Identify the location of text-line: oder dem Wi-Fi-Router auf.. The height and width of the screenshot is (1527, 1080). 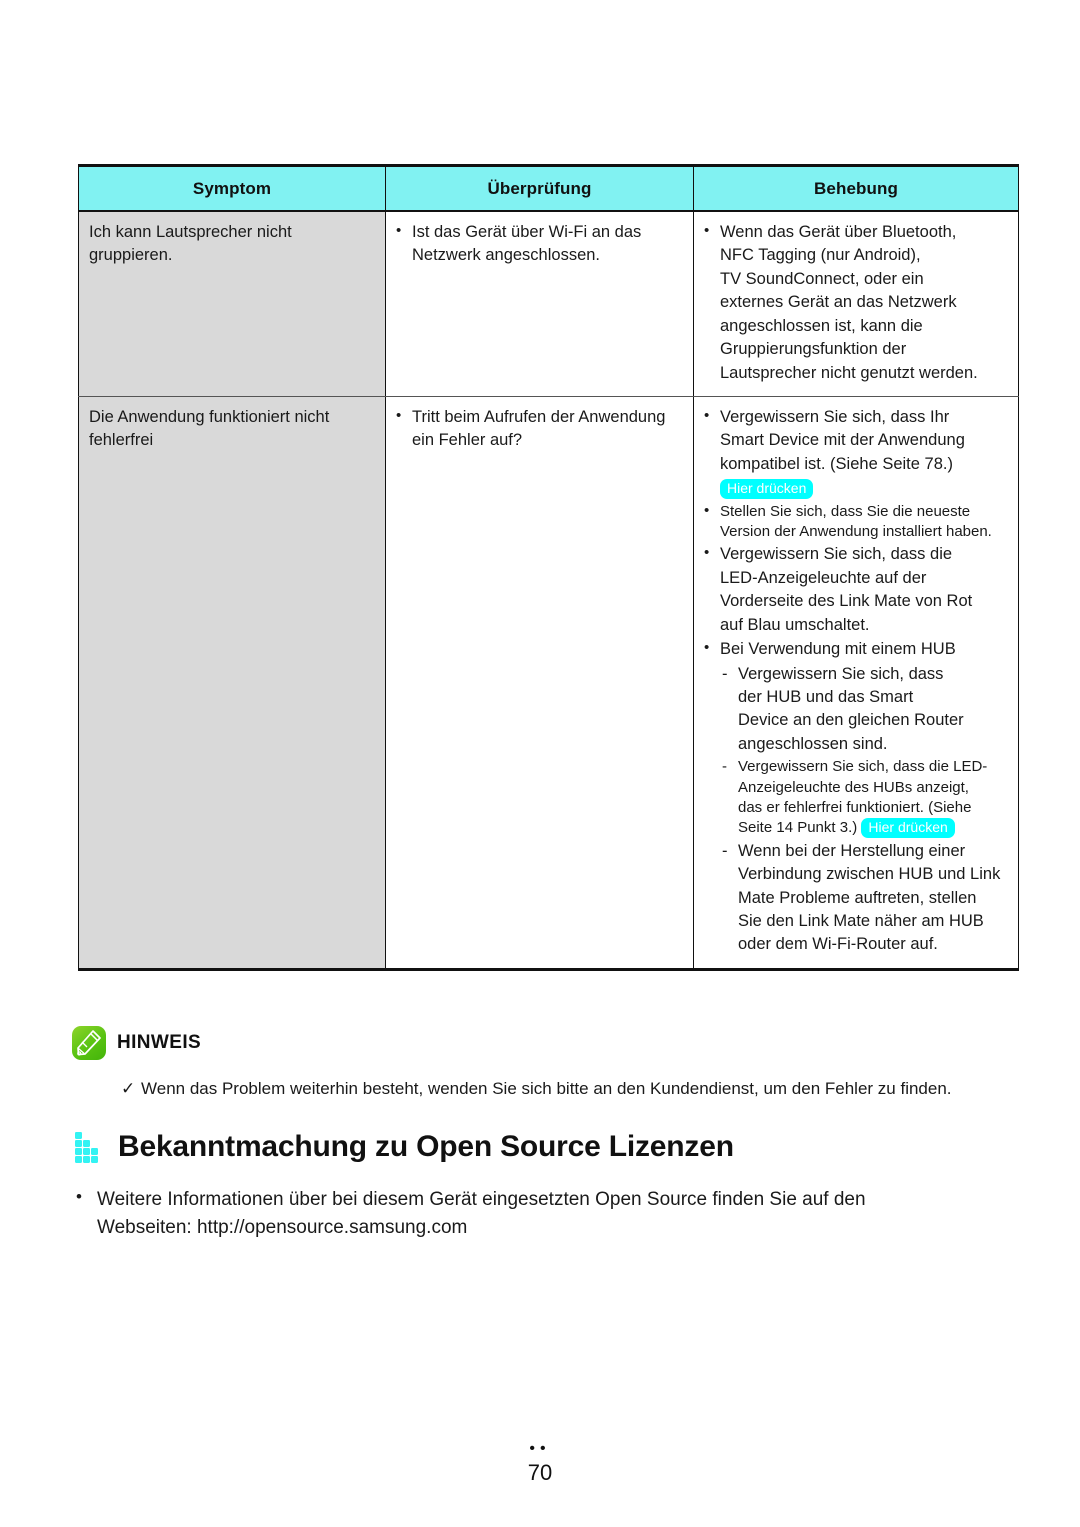
(838, 944).